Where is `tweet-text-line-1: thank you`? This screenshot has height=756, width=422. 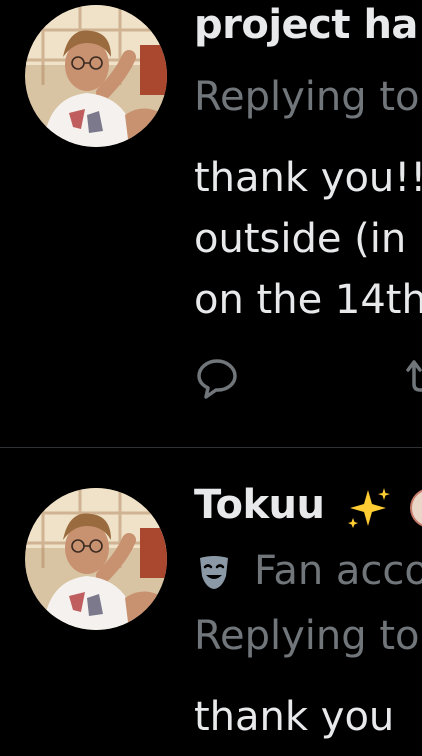
tweet-text-line-1: thank you is located at coordinates (294, 717).